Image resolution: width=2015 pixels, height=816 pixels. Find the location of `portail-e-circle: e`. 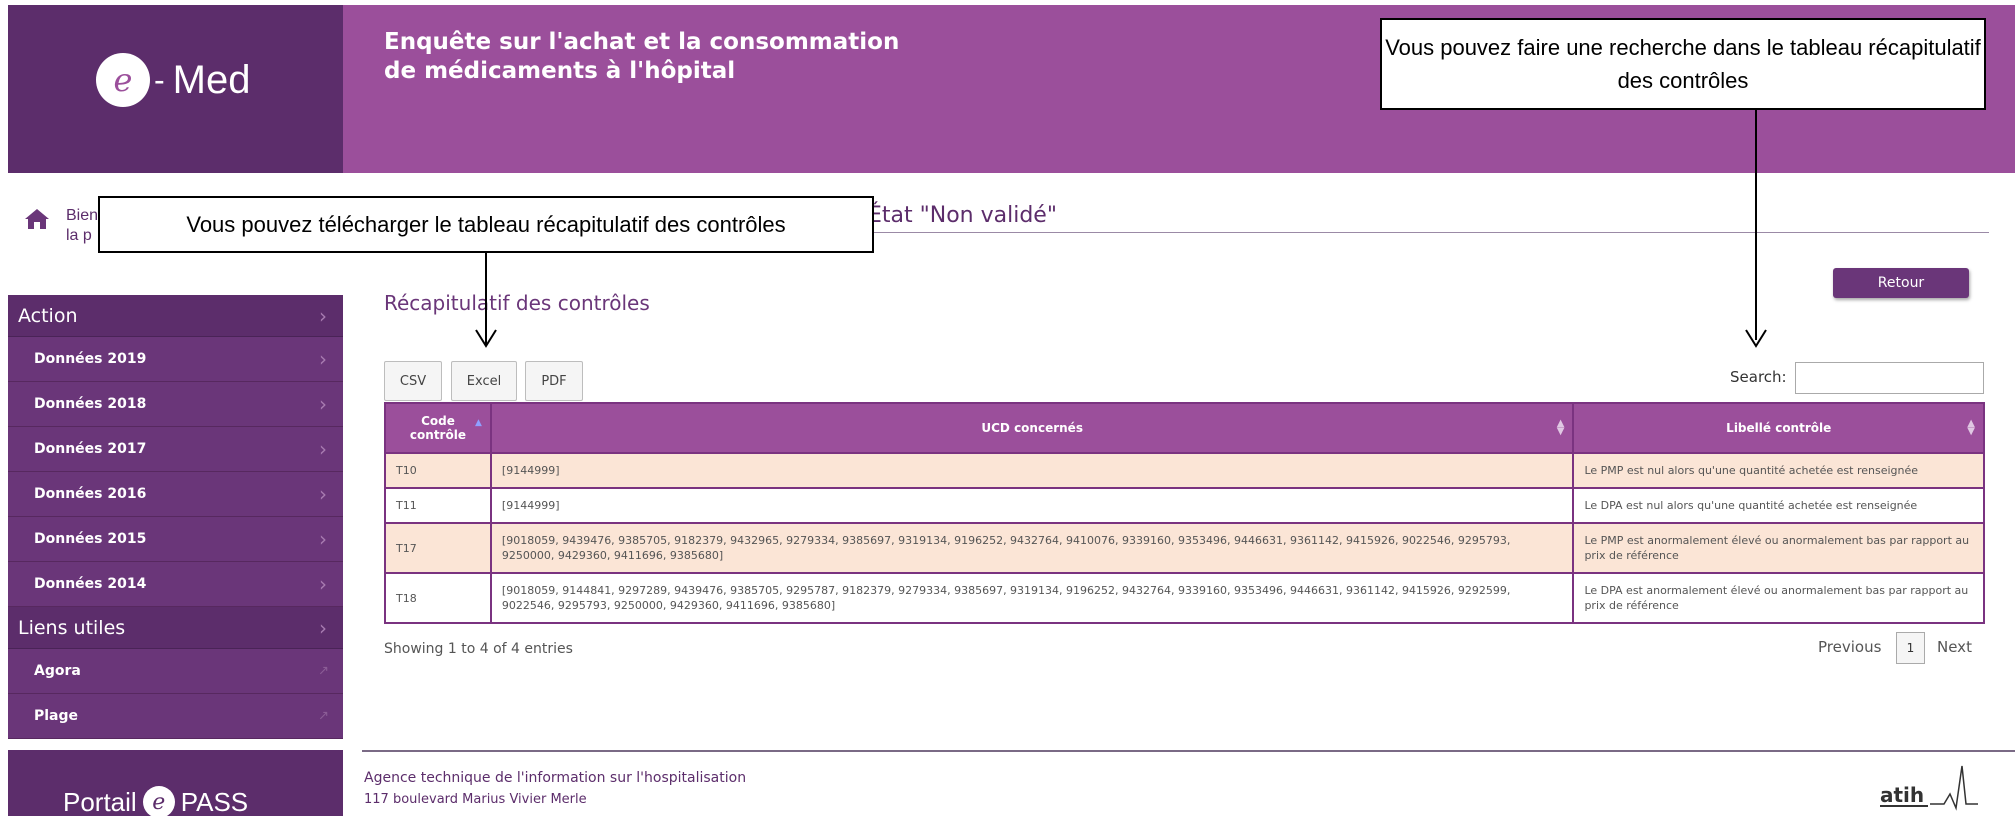

portail-e-circle: e is located at coordinates (158, 801).